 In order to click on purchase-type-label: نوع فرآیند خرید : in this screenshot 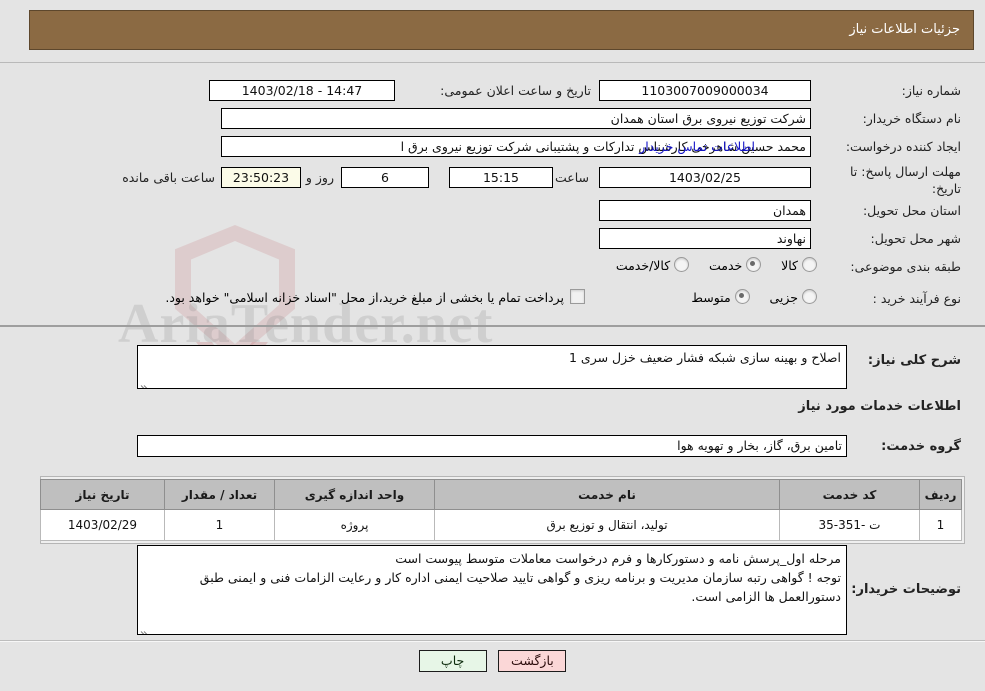, I will do `click(916, 298)`.